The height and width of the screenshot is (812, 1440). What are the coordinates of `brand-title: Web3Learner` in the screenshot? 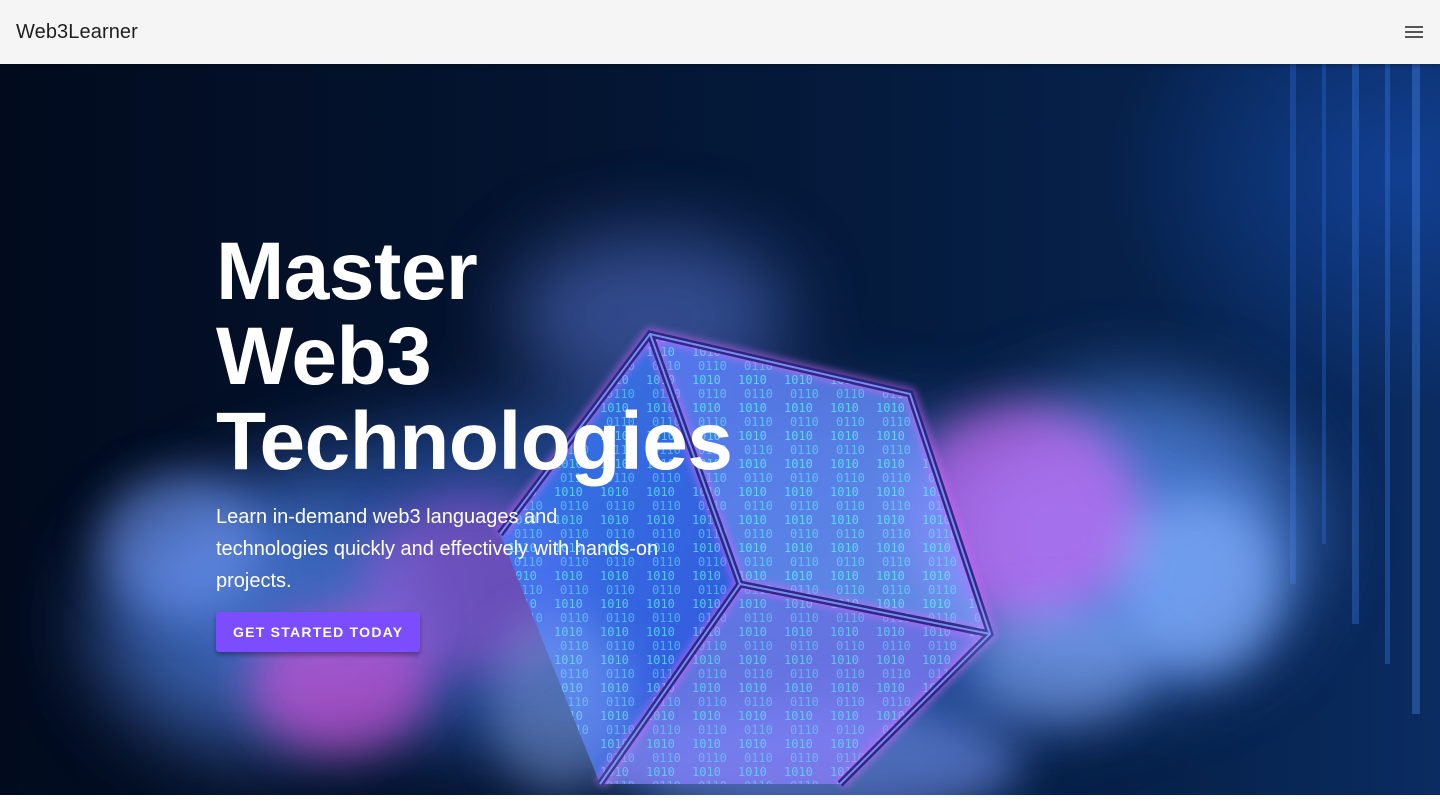 It's located at (77, 32).